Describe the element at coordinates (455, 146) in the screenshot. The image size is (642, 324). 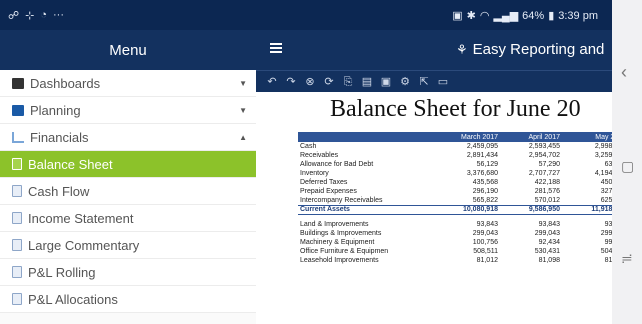
I see `table-row: Cash 2,459,095 2,593,455 2,998,162` at that location.